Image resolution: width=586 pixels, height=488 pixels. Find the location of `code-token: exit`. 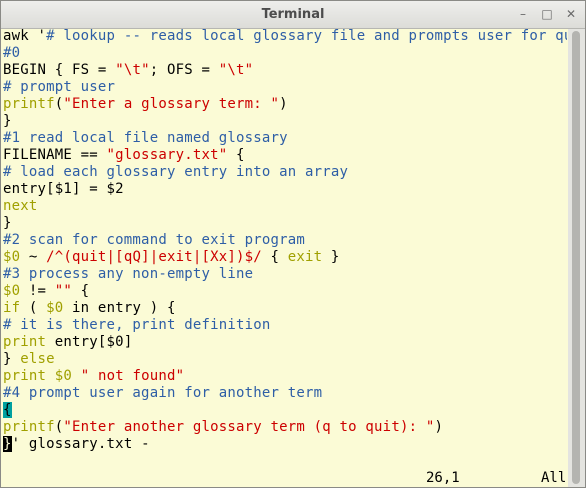

code-token: exit is located at coordinates (305, 257).